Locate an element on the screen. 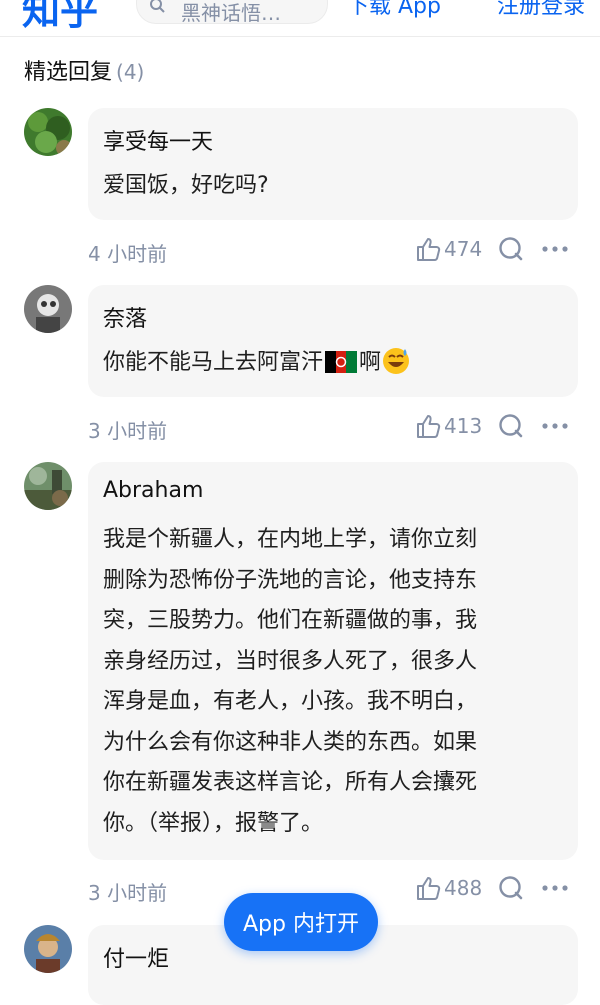 The width and height of the screenshot is (600, 1005). sweat-smile-emoji-icon is located at coordinates (396, 361).